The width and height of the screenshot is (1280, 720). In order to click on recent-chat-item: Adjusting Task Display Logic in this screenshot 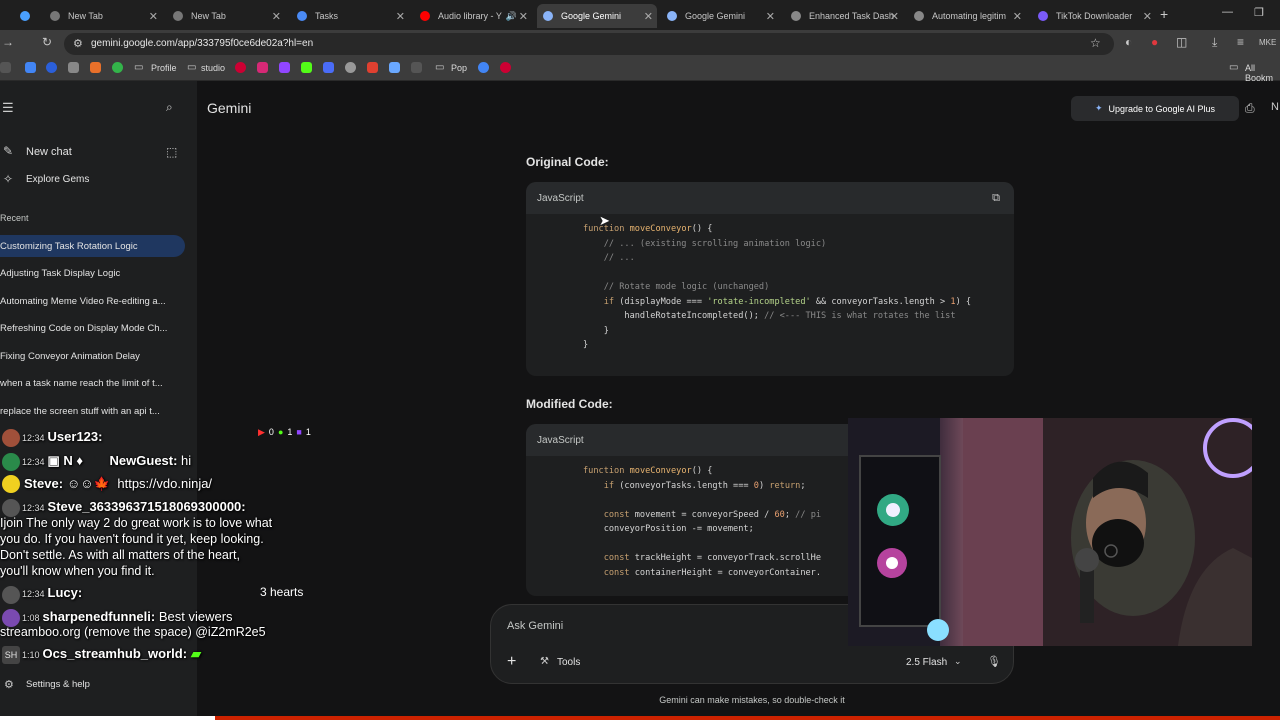, I will do `click(90, 273)`.